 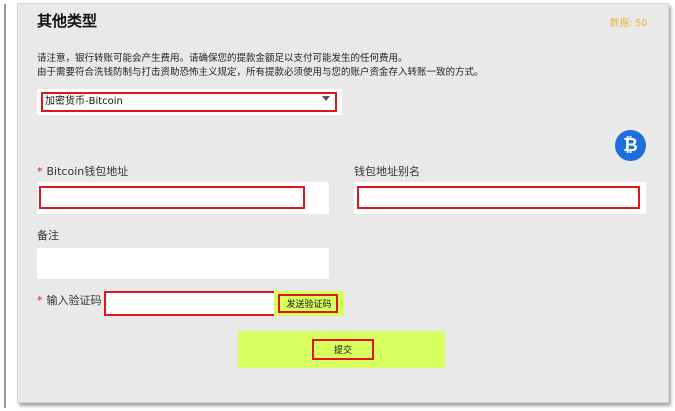 I want to click on alias-input-highlight, so click(x=498, y=197).